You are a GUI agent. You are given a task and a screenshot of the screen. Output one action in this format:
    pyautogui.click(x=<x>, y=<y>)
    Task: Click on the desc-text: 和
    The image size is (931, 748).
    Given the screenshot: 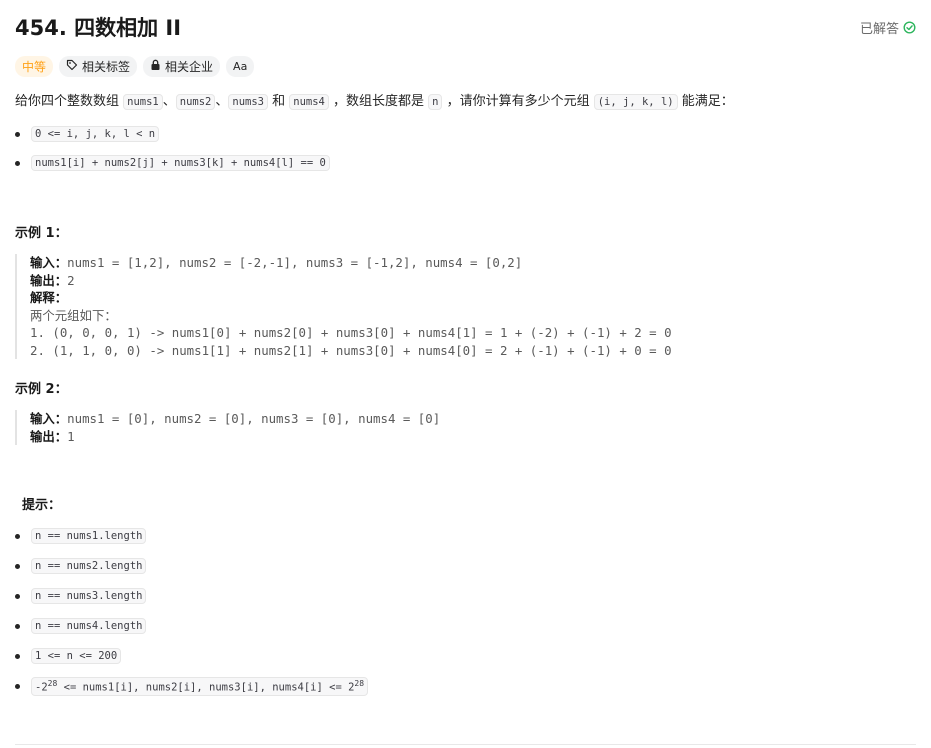 What is the action you would take?
    pyautogui.click(x=279, y=101)
    